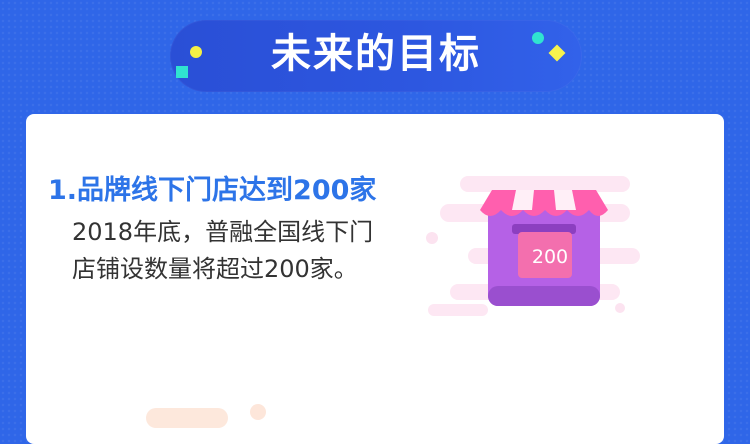  I want to click on goal-title: 1.品牌线下门店达到200家, so click(212, 190).